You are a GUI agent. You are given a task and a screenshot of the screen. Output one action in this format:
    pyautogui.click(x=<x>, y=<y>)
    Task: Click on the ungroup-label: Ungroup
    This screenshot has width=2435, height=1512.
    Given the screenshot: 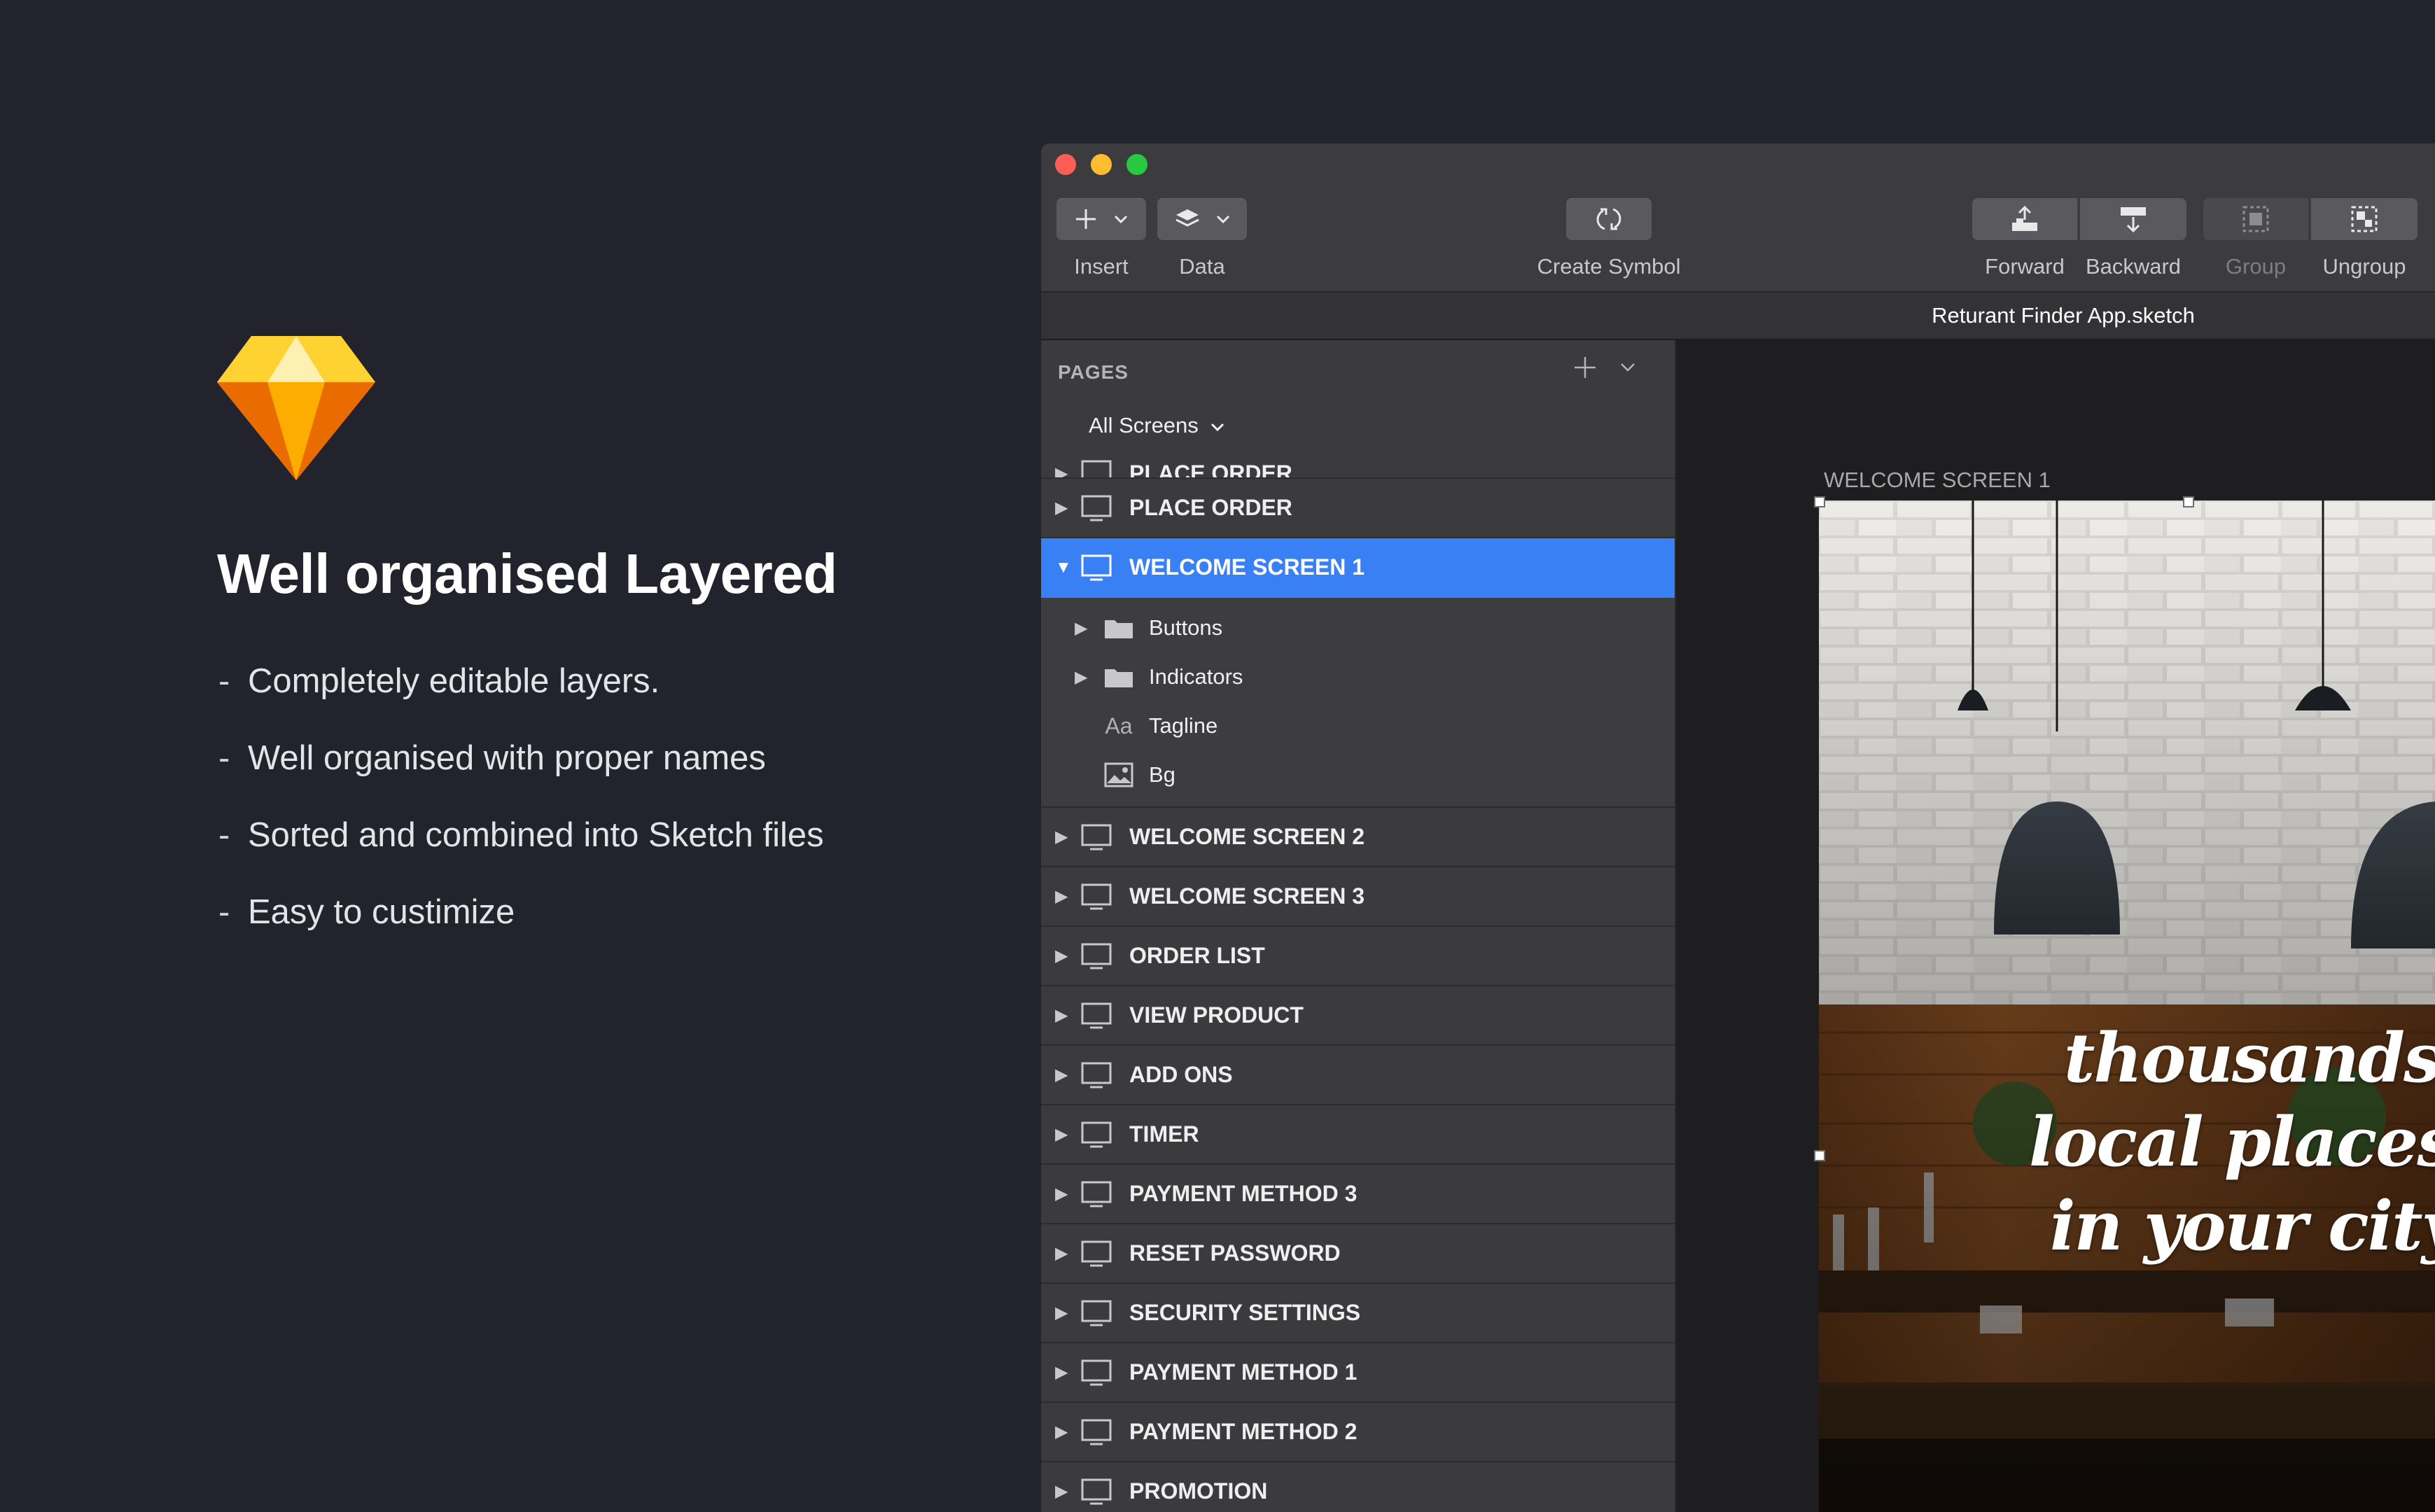 What is the action you would take?
    pyautogui.click(x=2364, y=266)
    